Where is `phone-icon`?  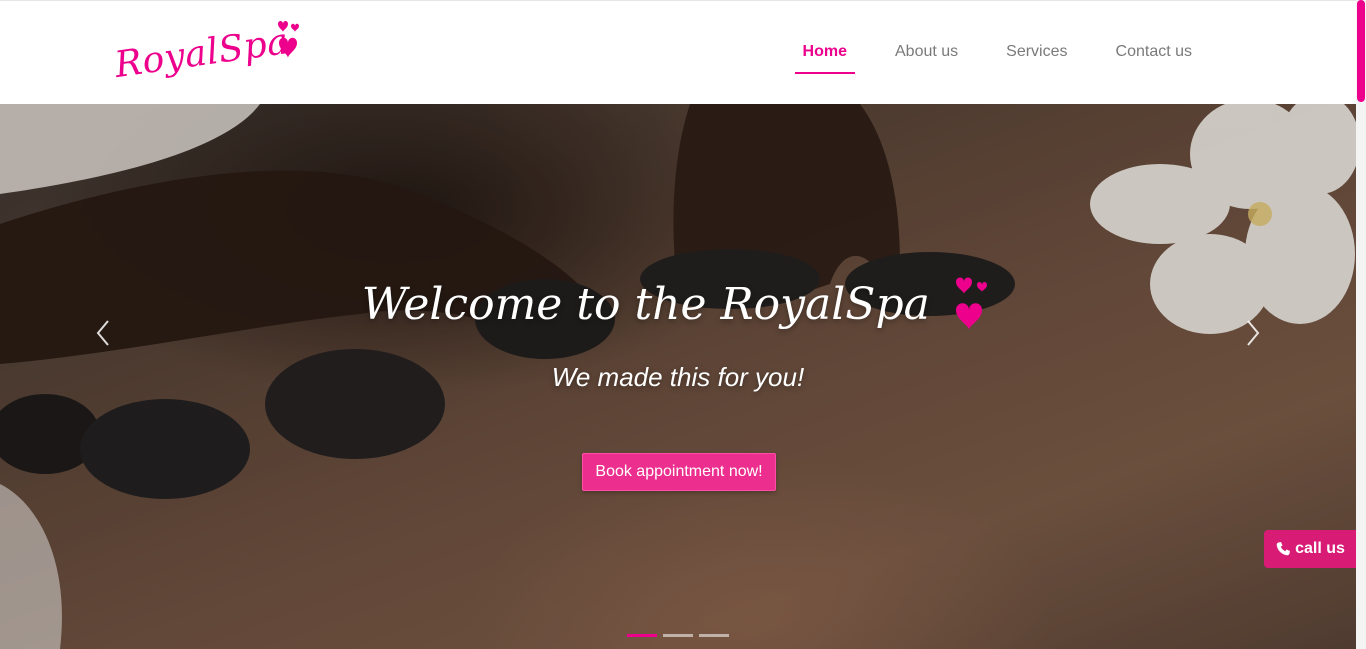
phone-icon is located at coordinates (1283, 549).